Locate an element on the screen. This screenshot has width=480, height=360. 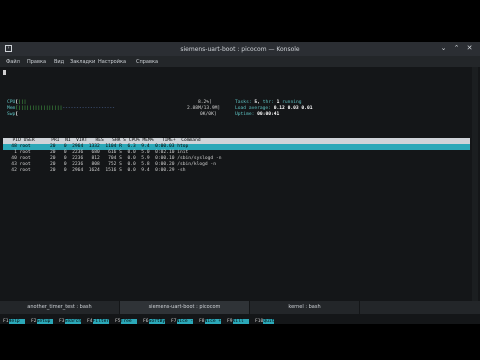
menu-settings: Настройка is located at coordinates (112, 62).